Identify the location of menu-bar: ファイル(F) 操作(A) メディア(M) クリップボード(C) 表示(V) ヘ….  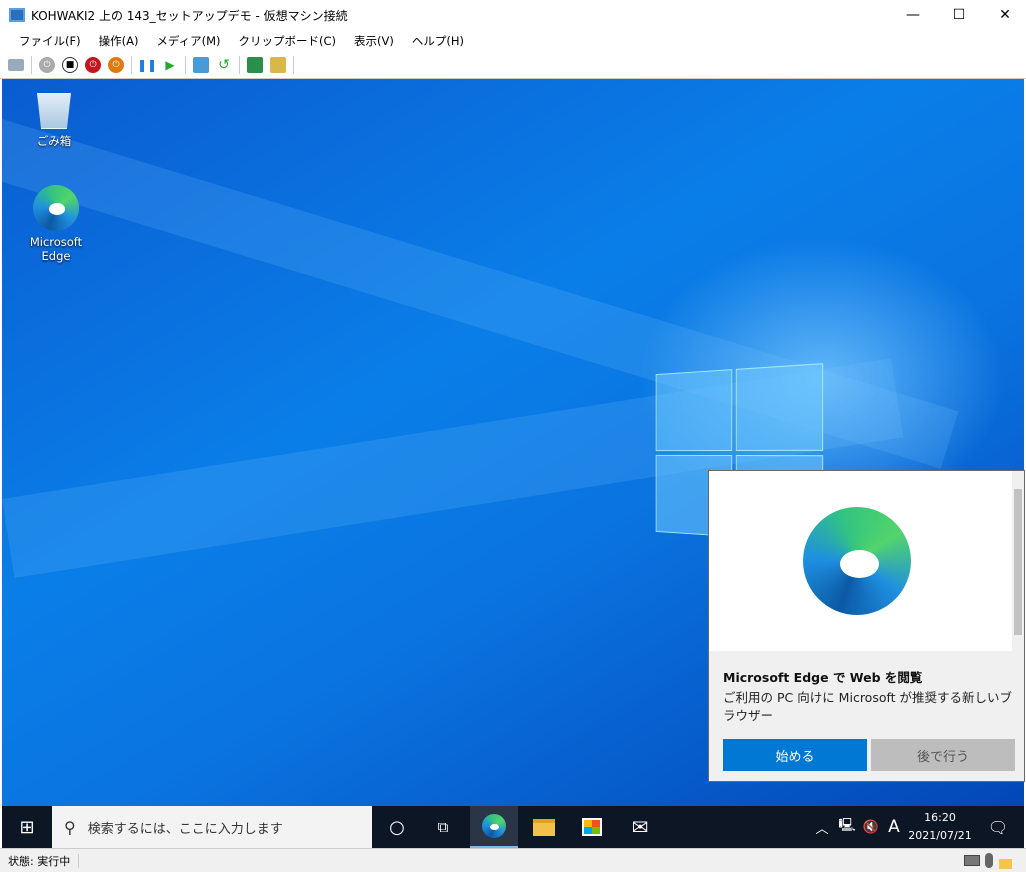
(513, 41).